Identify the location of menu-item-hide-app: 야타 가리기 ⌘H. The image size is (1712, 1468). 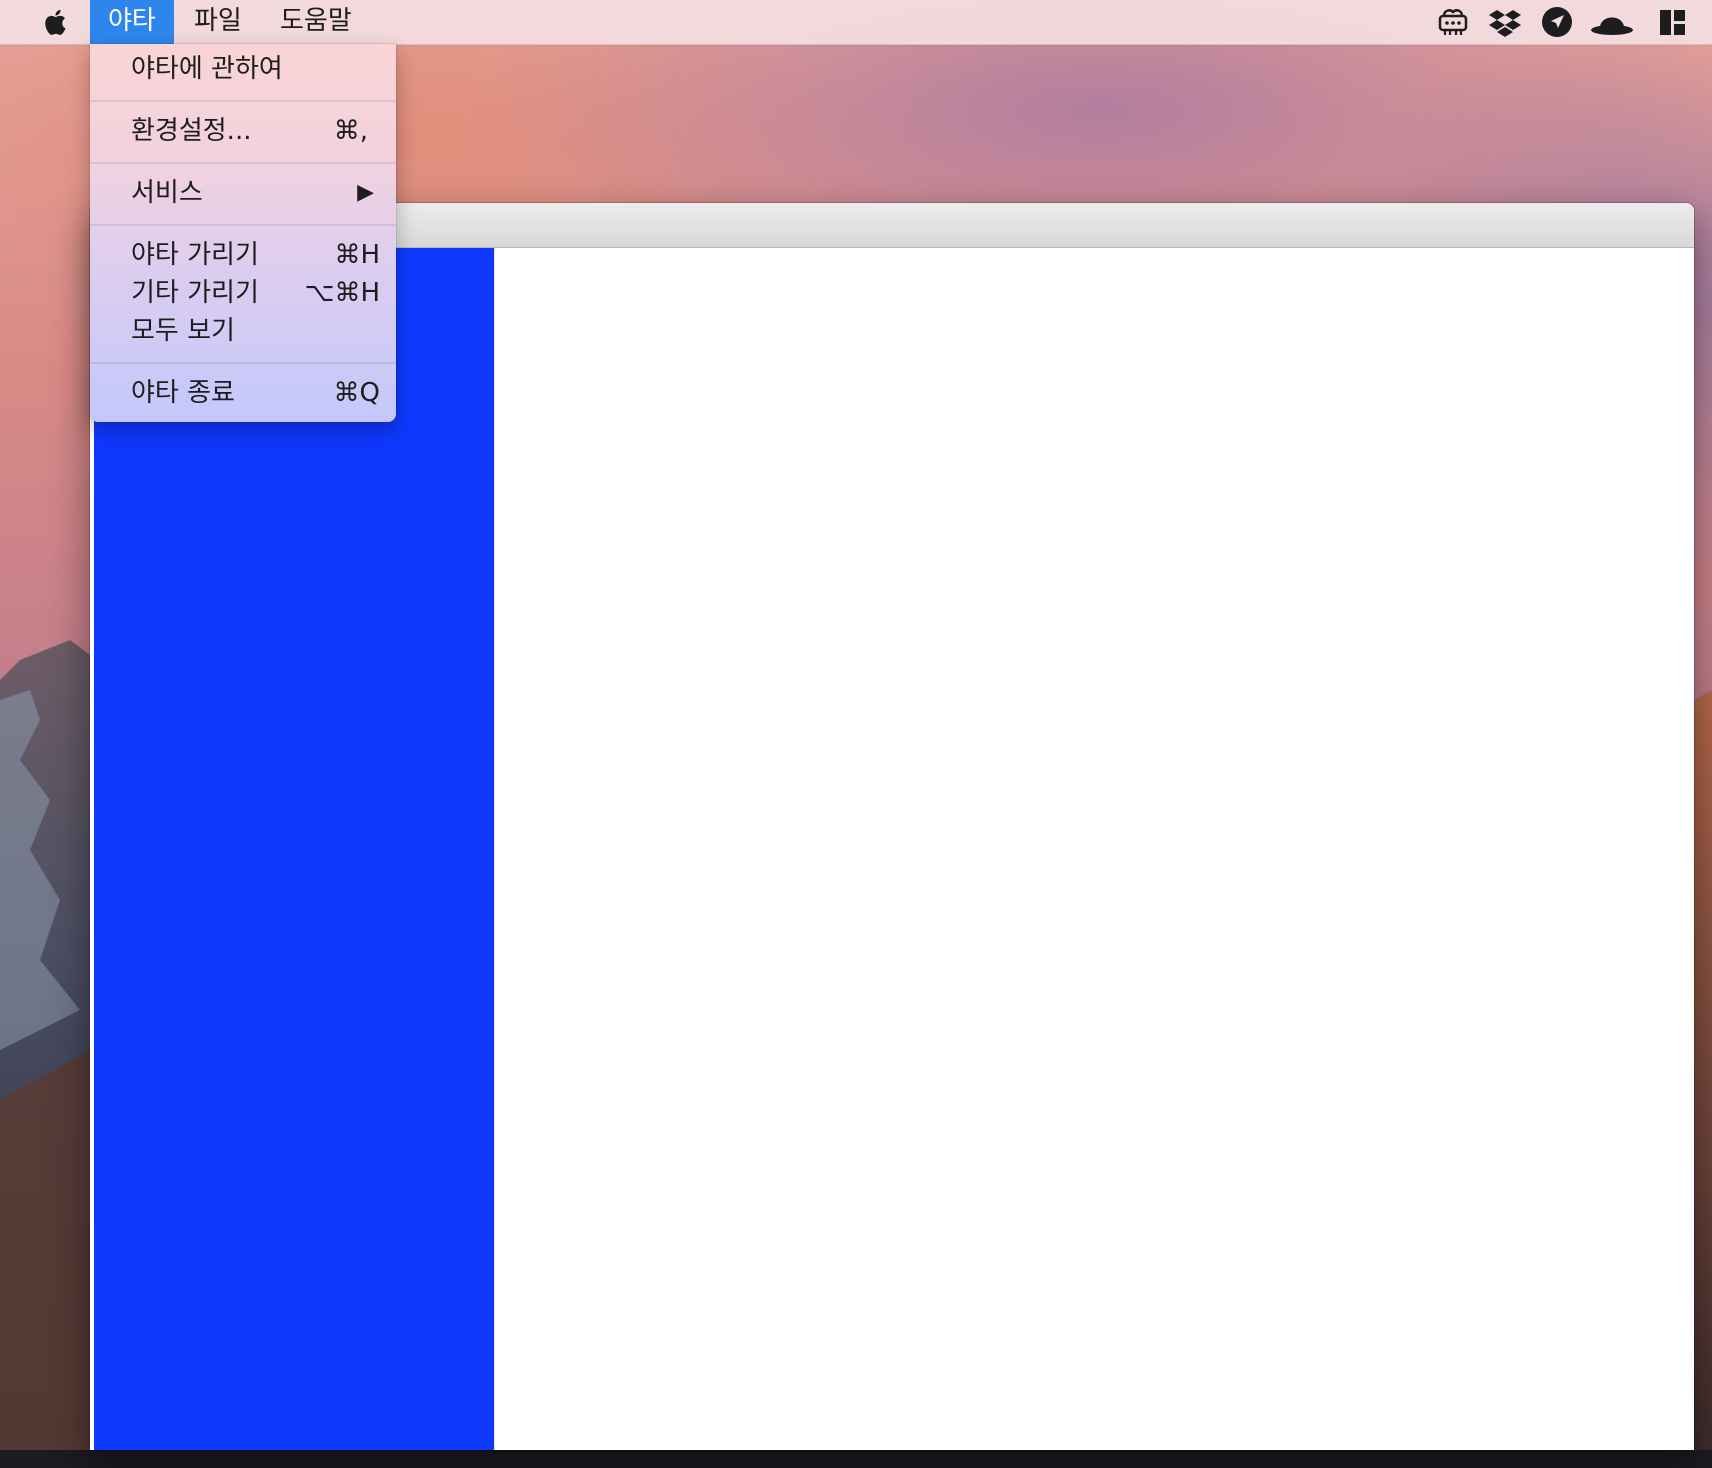
(243, 255).